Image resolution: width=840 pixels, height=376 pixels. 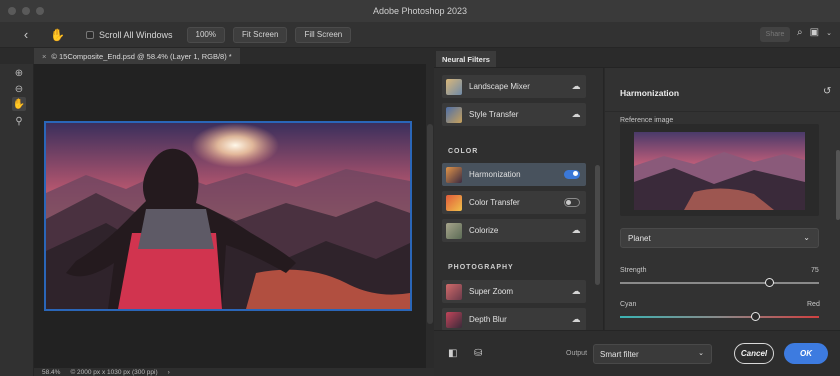 What do you see at coordinates (205, 34) in the screenshot?
I see `zoom-100-button: 100%` at bounding box center [205, 34].